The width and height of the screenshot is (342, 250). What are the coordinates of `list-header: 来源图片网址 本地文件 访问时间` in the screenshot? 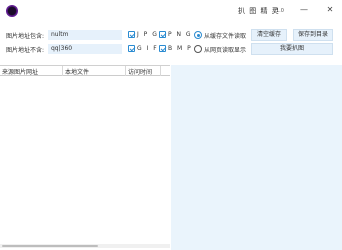 It's located at (85, 71).